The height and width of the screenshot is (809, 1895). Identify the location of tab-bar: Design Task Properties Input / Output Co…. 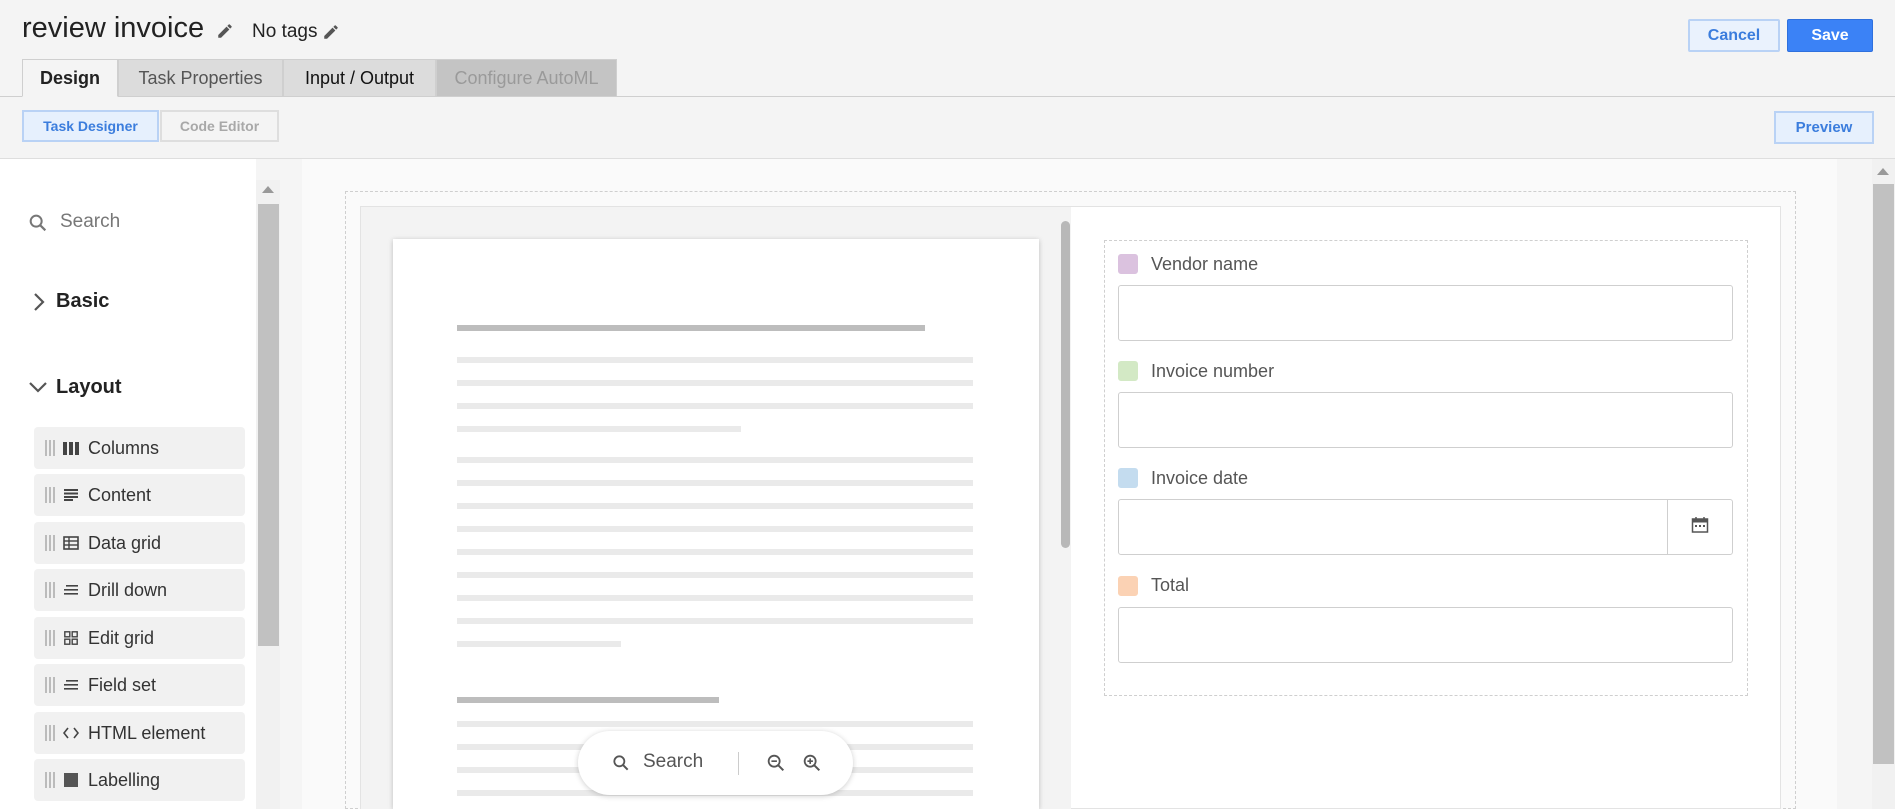
(947, 77).